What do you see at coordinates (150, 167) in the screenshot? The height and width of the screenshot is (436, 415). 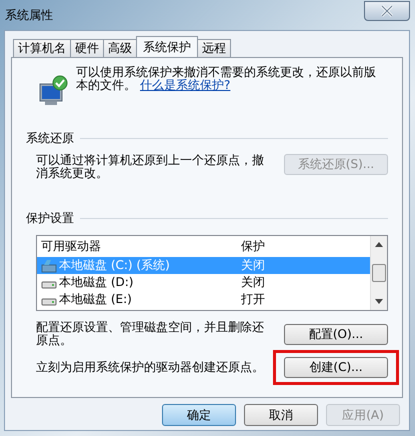 I see `restore-description: 可以通过将计算机还原到上一个还原点，撤消系统更改。` at bounding box center [150, 167].